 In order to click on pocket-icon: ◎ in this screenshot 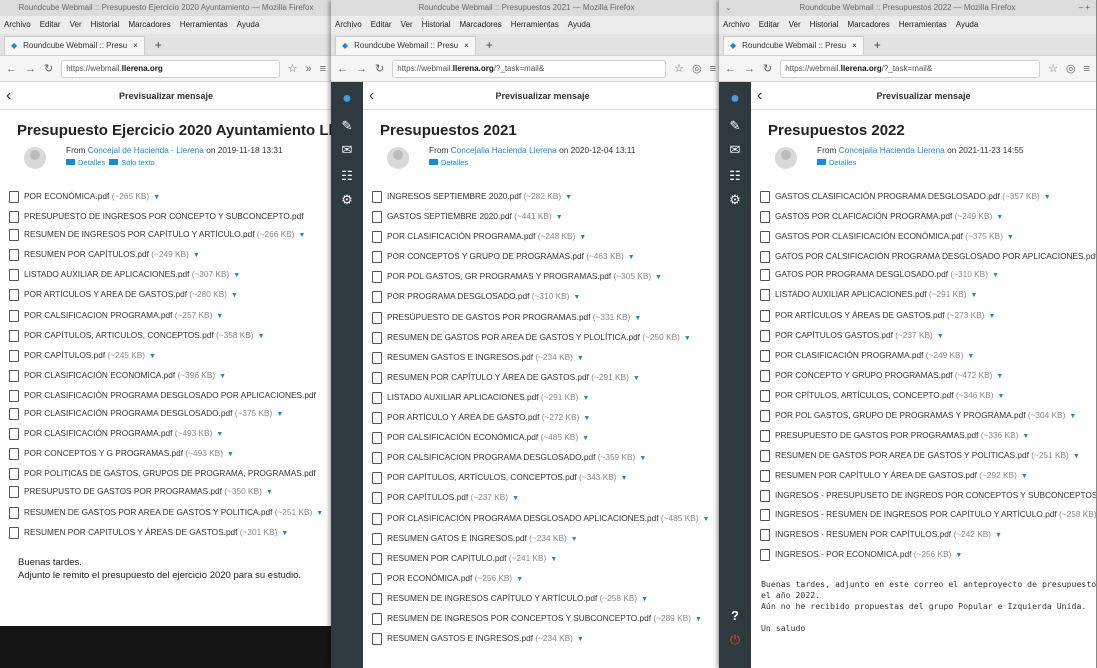, I will do `click(697, 68)`.